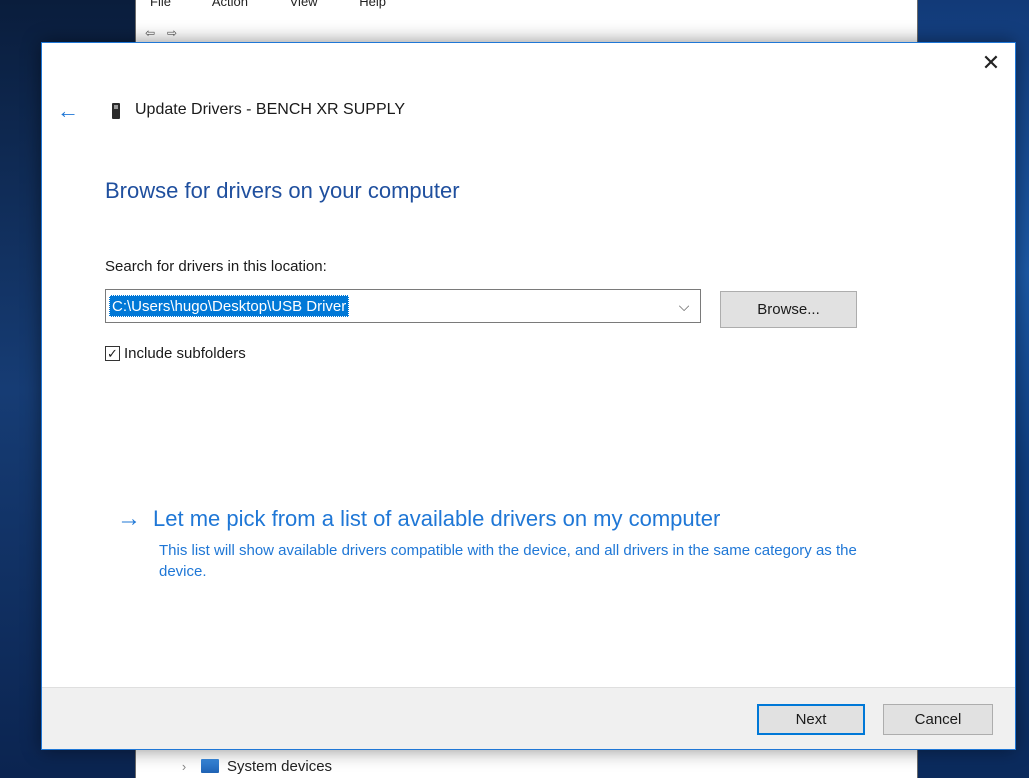  What do you see at coordinates (270, 109) in the screenshot?
I see `dialog-title: Update Drivers - BENCH XR SUPPLY` at bounding box center [270, 109].